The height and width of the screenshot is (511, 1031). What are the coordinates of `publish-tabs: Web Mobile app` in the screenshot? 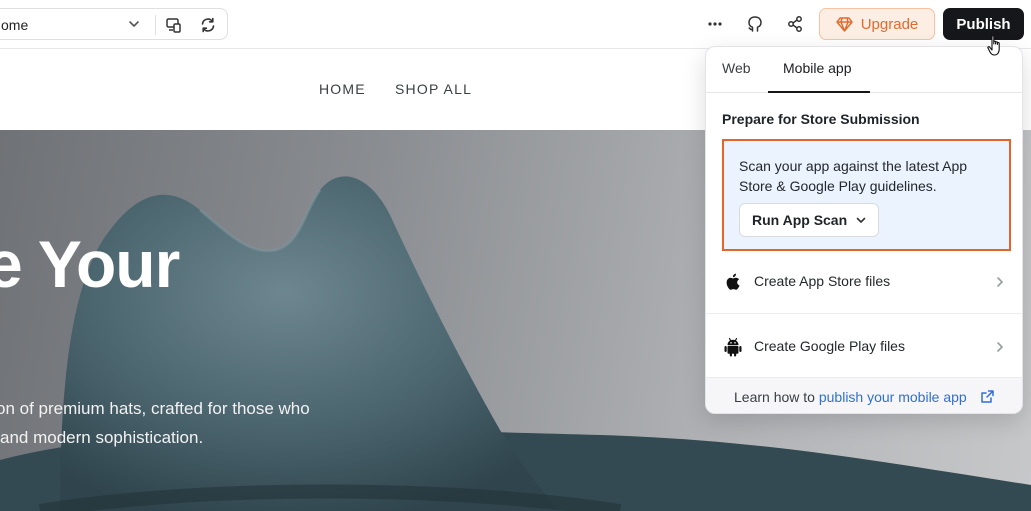 It's located at (864, 70).